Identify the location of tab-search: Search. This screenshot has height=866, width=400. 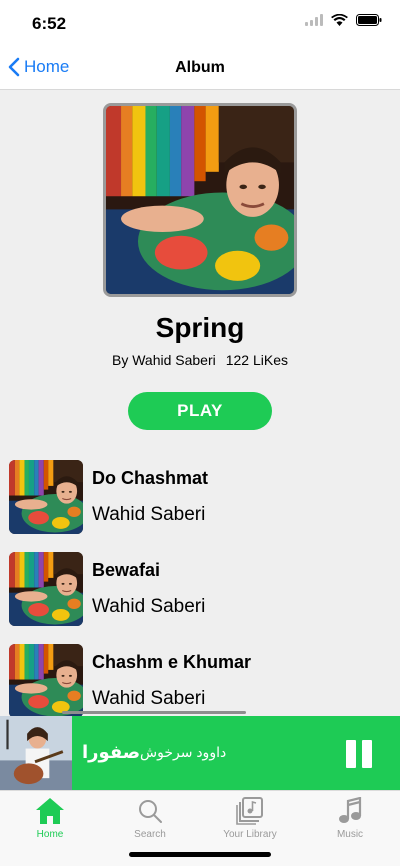
(150, 821).